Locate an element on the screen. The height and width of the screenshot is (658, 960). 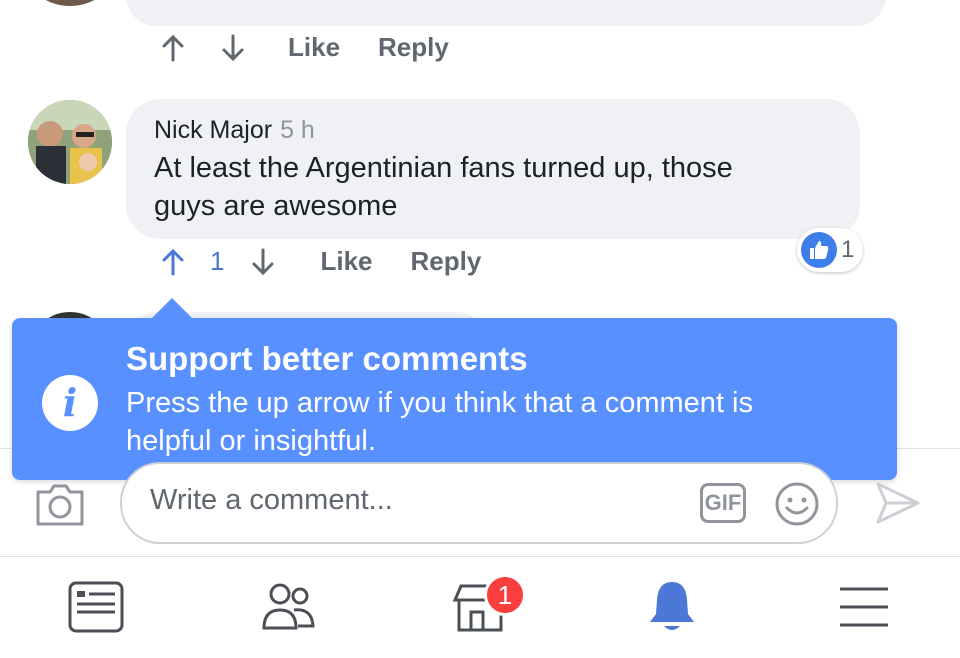
tooltip-body-line2: helpful or insightful. is located at coordinates (251, 441).